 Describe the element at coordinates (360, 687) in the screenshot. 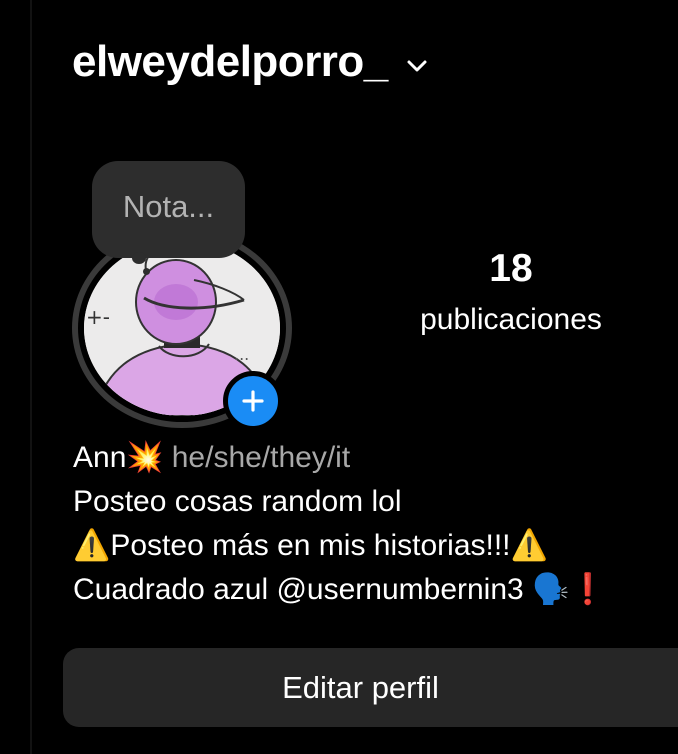

I see `edit-profile-label: Editar perfil` at that location.